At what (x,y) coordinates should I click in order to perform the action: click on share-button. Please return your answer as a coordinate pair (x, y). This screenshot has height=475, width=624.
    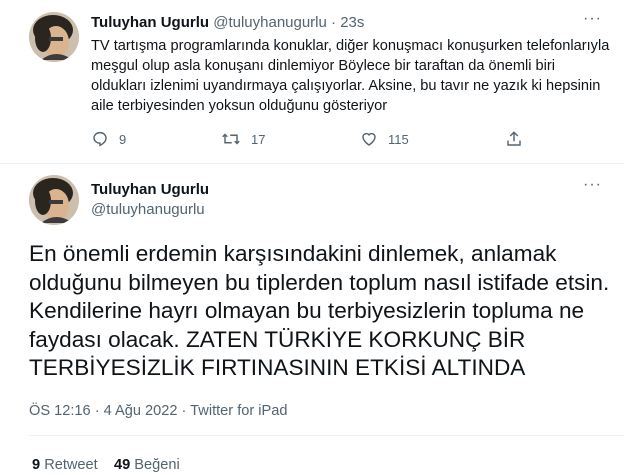
    Looking at the image, I should click on (514, 139).